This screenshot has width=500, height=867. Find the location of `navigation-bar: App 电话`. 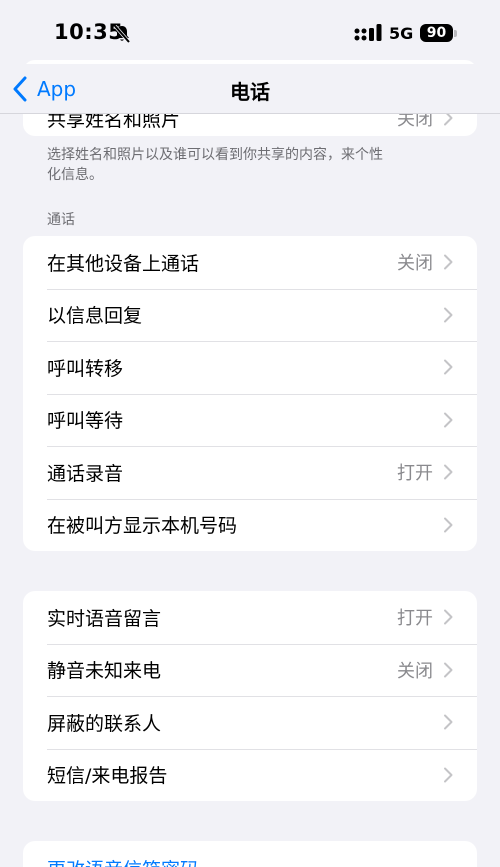

navigation-bar: App 电话 is located at coordinates (250, 89).